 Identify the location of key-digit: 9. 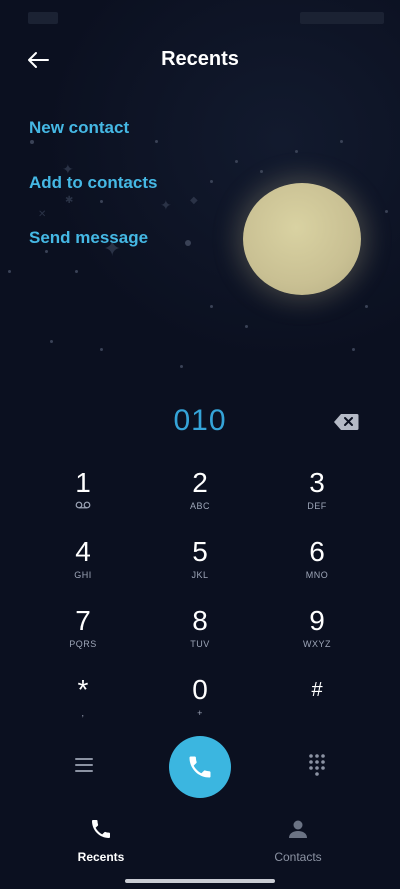
(317, 620).